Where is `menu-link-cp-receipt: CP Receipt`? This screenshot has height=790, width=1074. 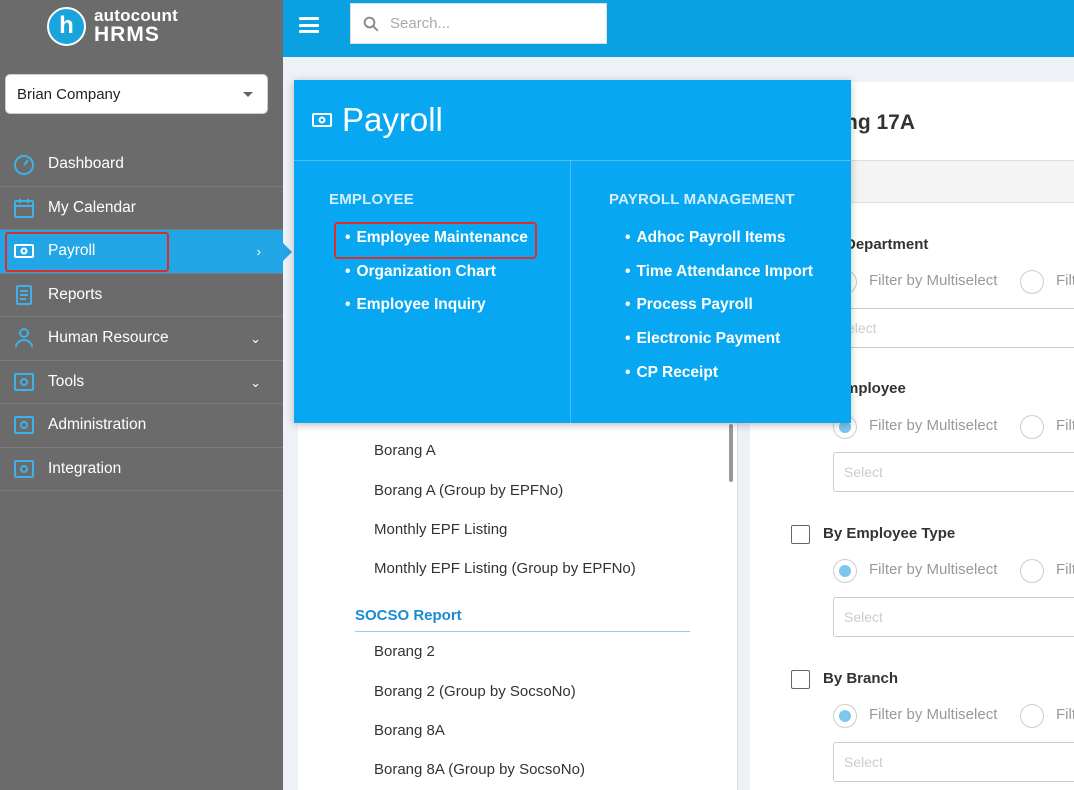 menu-link-cp-receipt: CP Receipt is located at coordinates (671, 373).